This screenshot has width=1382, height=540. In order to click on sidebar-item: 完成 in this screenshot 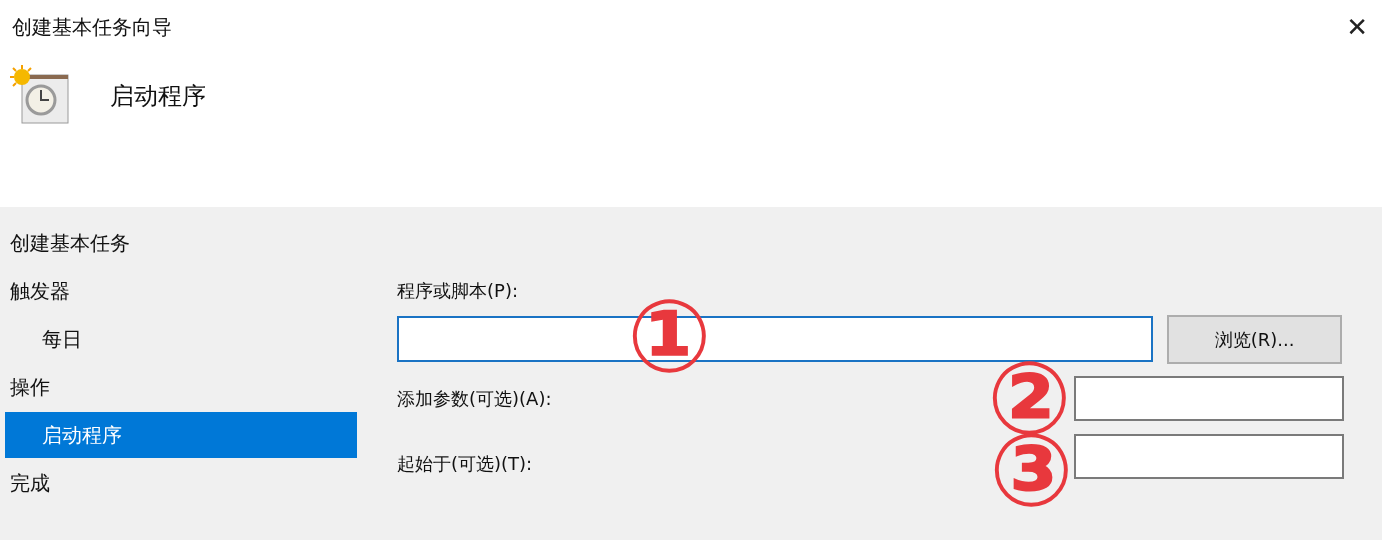, I will do `click(181, 483)`.